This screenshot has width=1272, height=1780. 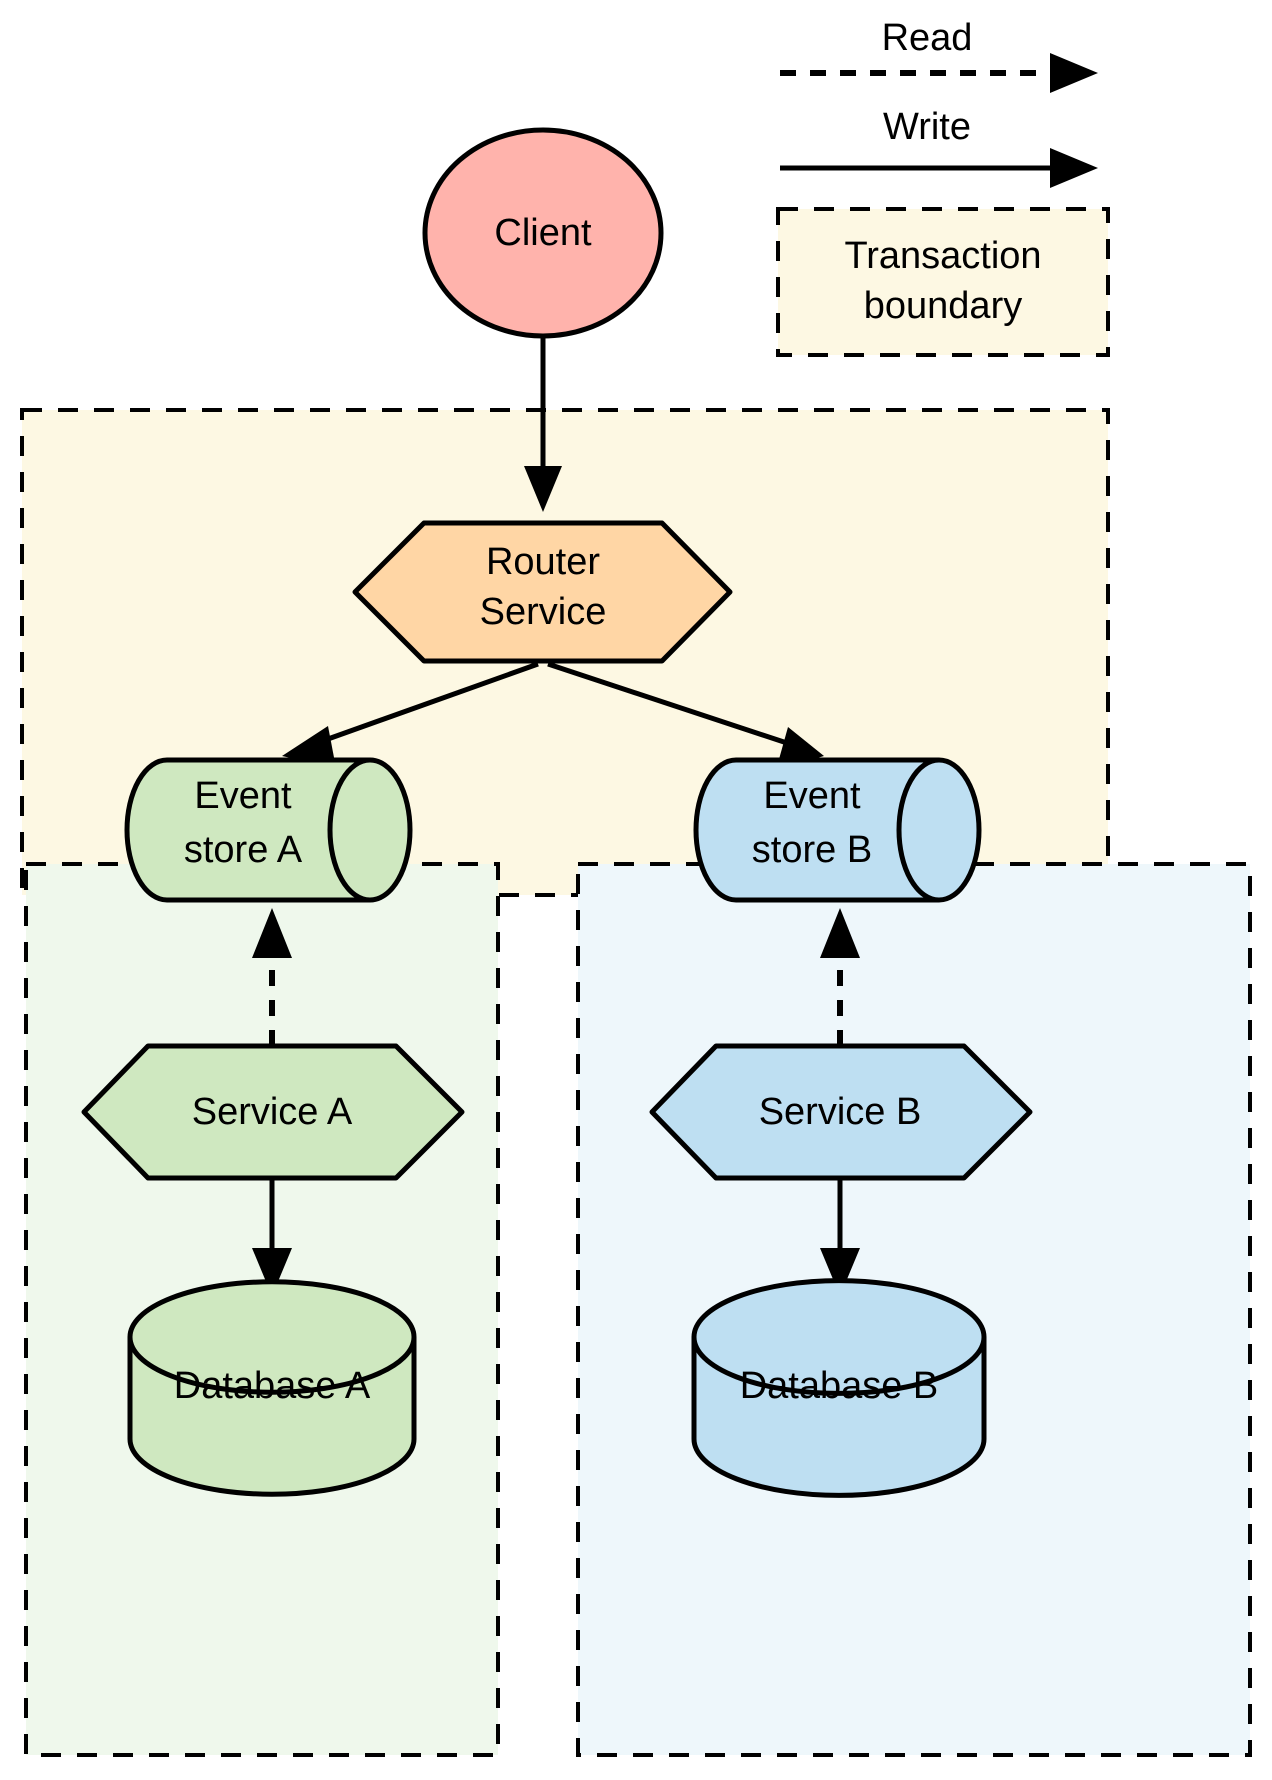 What do you see at coordinates (927, 38) in the screenshot?
I see `legend-read-label: Read` at bounding box center [927, 38].